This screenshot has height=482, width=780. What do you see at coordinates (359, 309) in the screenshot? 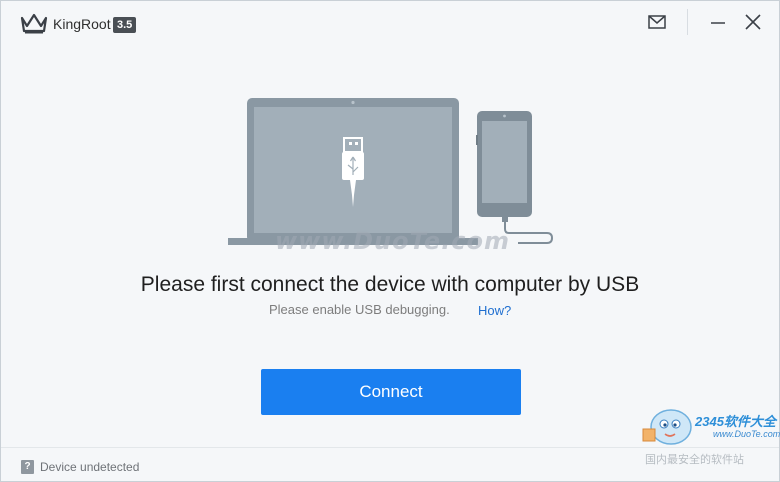
I see `usb-debugging-hint: Please enable USB debugging.` at bounding box center [359, 309].